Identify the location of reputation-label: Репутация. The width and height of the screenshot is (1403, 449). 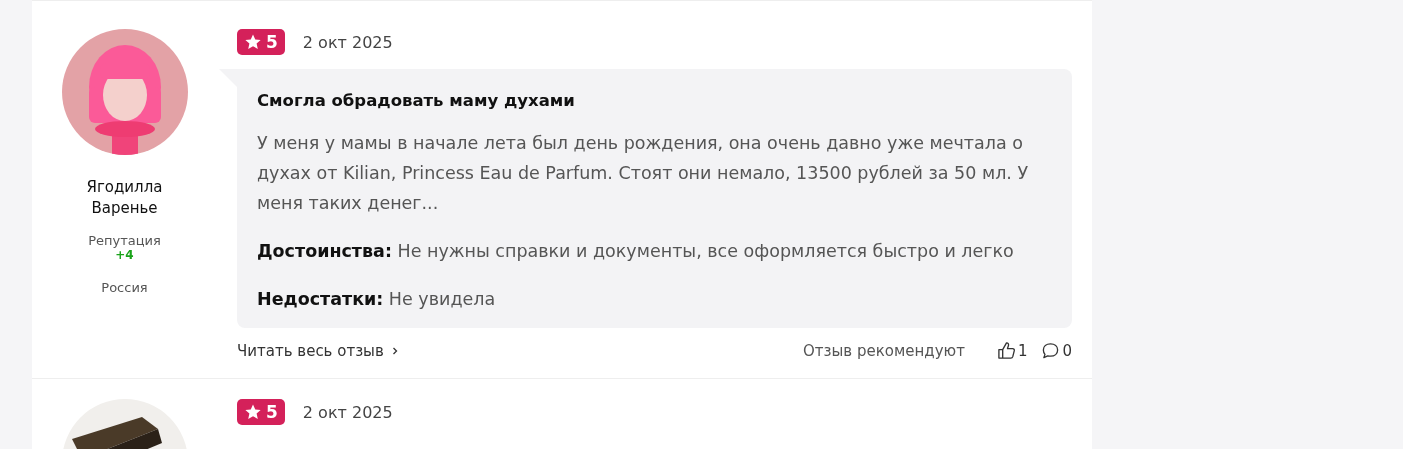
(124, 240).